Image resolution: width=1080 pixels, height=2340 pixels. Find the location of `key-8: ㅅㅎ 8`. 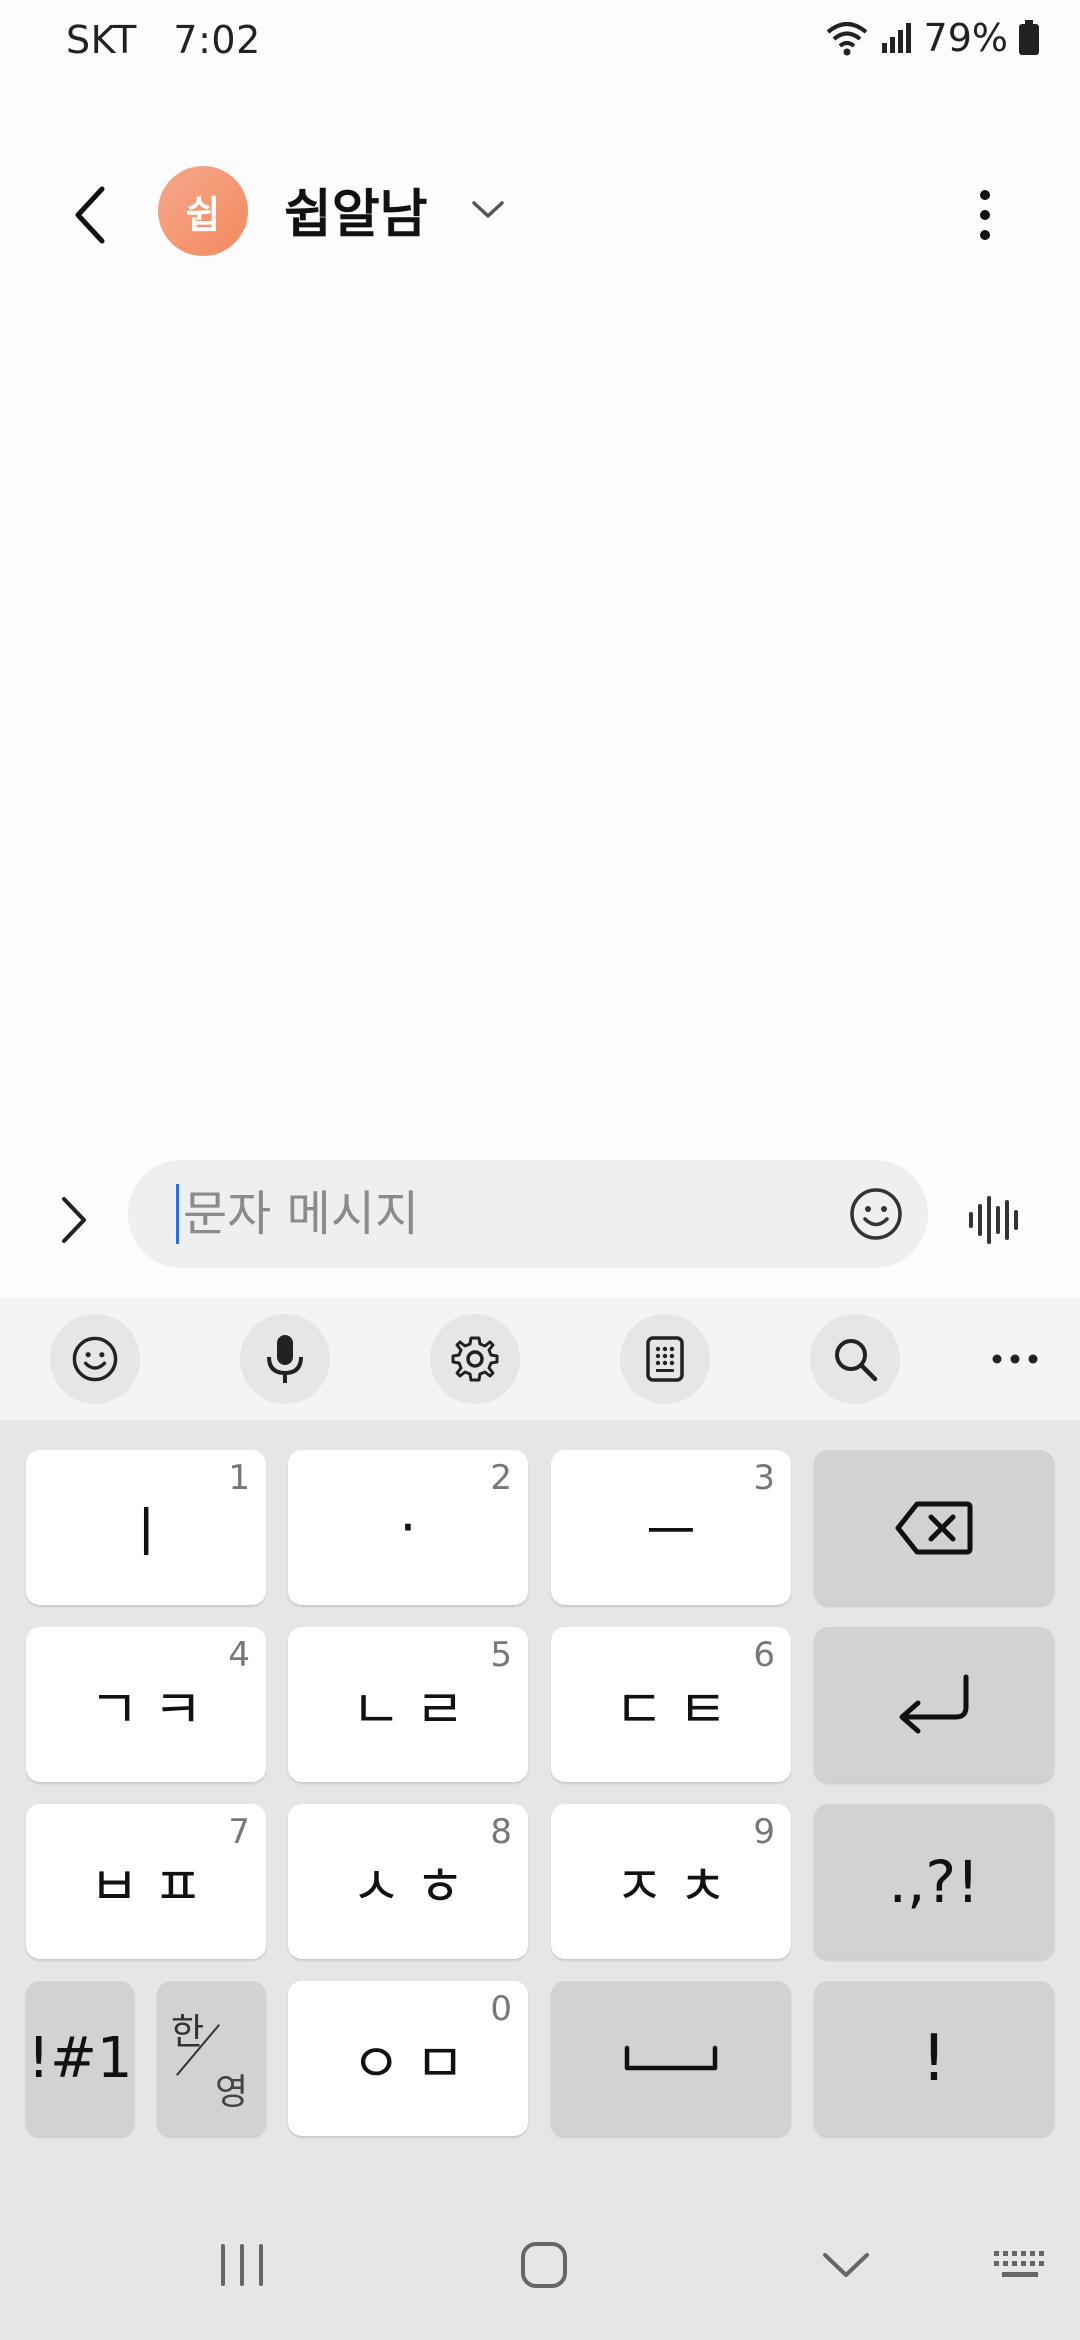

key-8: ㅅㅎ 8 is located at coordinates (408, 1881).